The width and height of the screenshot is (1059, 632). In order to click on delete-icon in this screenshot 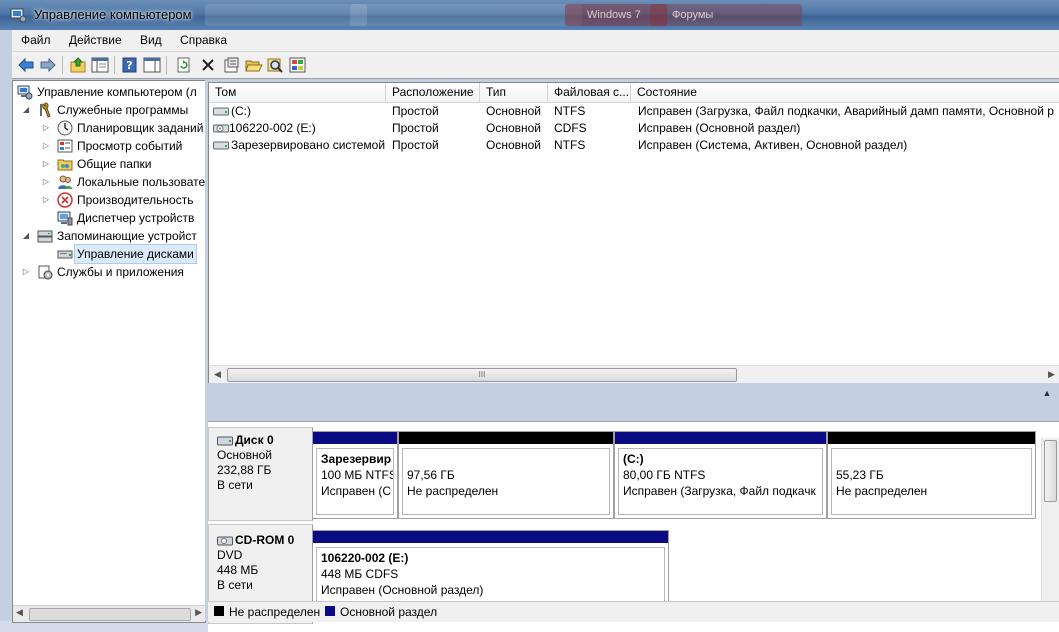, I will do `click(208, 65)`.